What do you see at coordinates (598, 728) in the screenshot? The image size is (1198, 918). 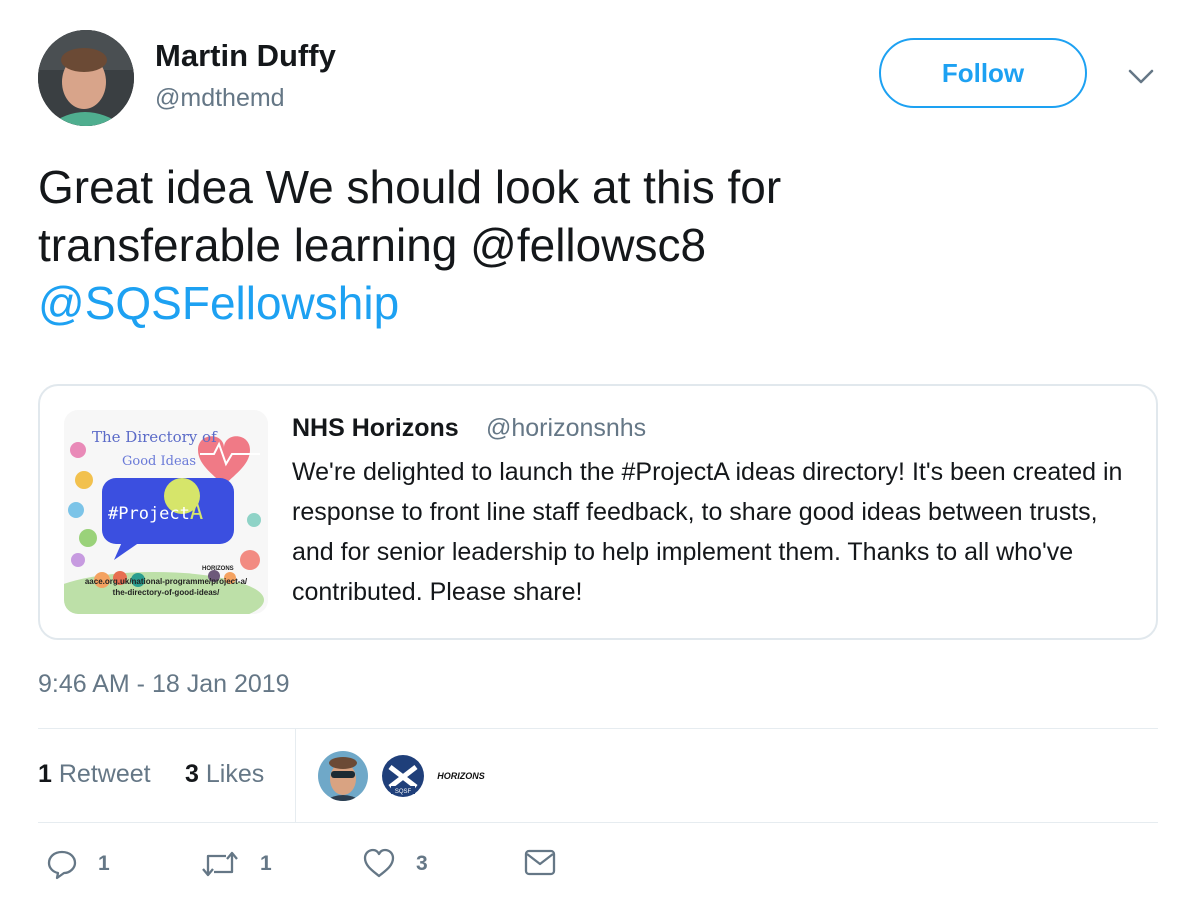 I see `stats-top-divider` at bounding box center [598, 728].